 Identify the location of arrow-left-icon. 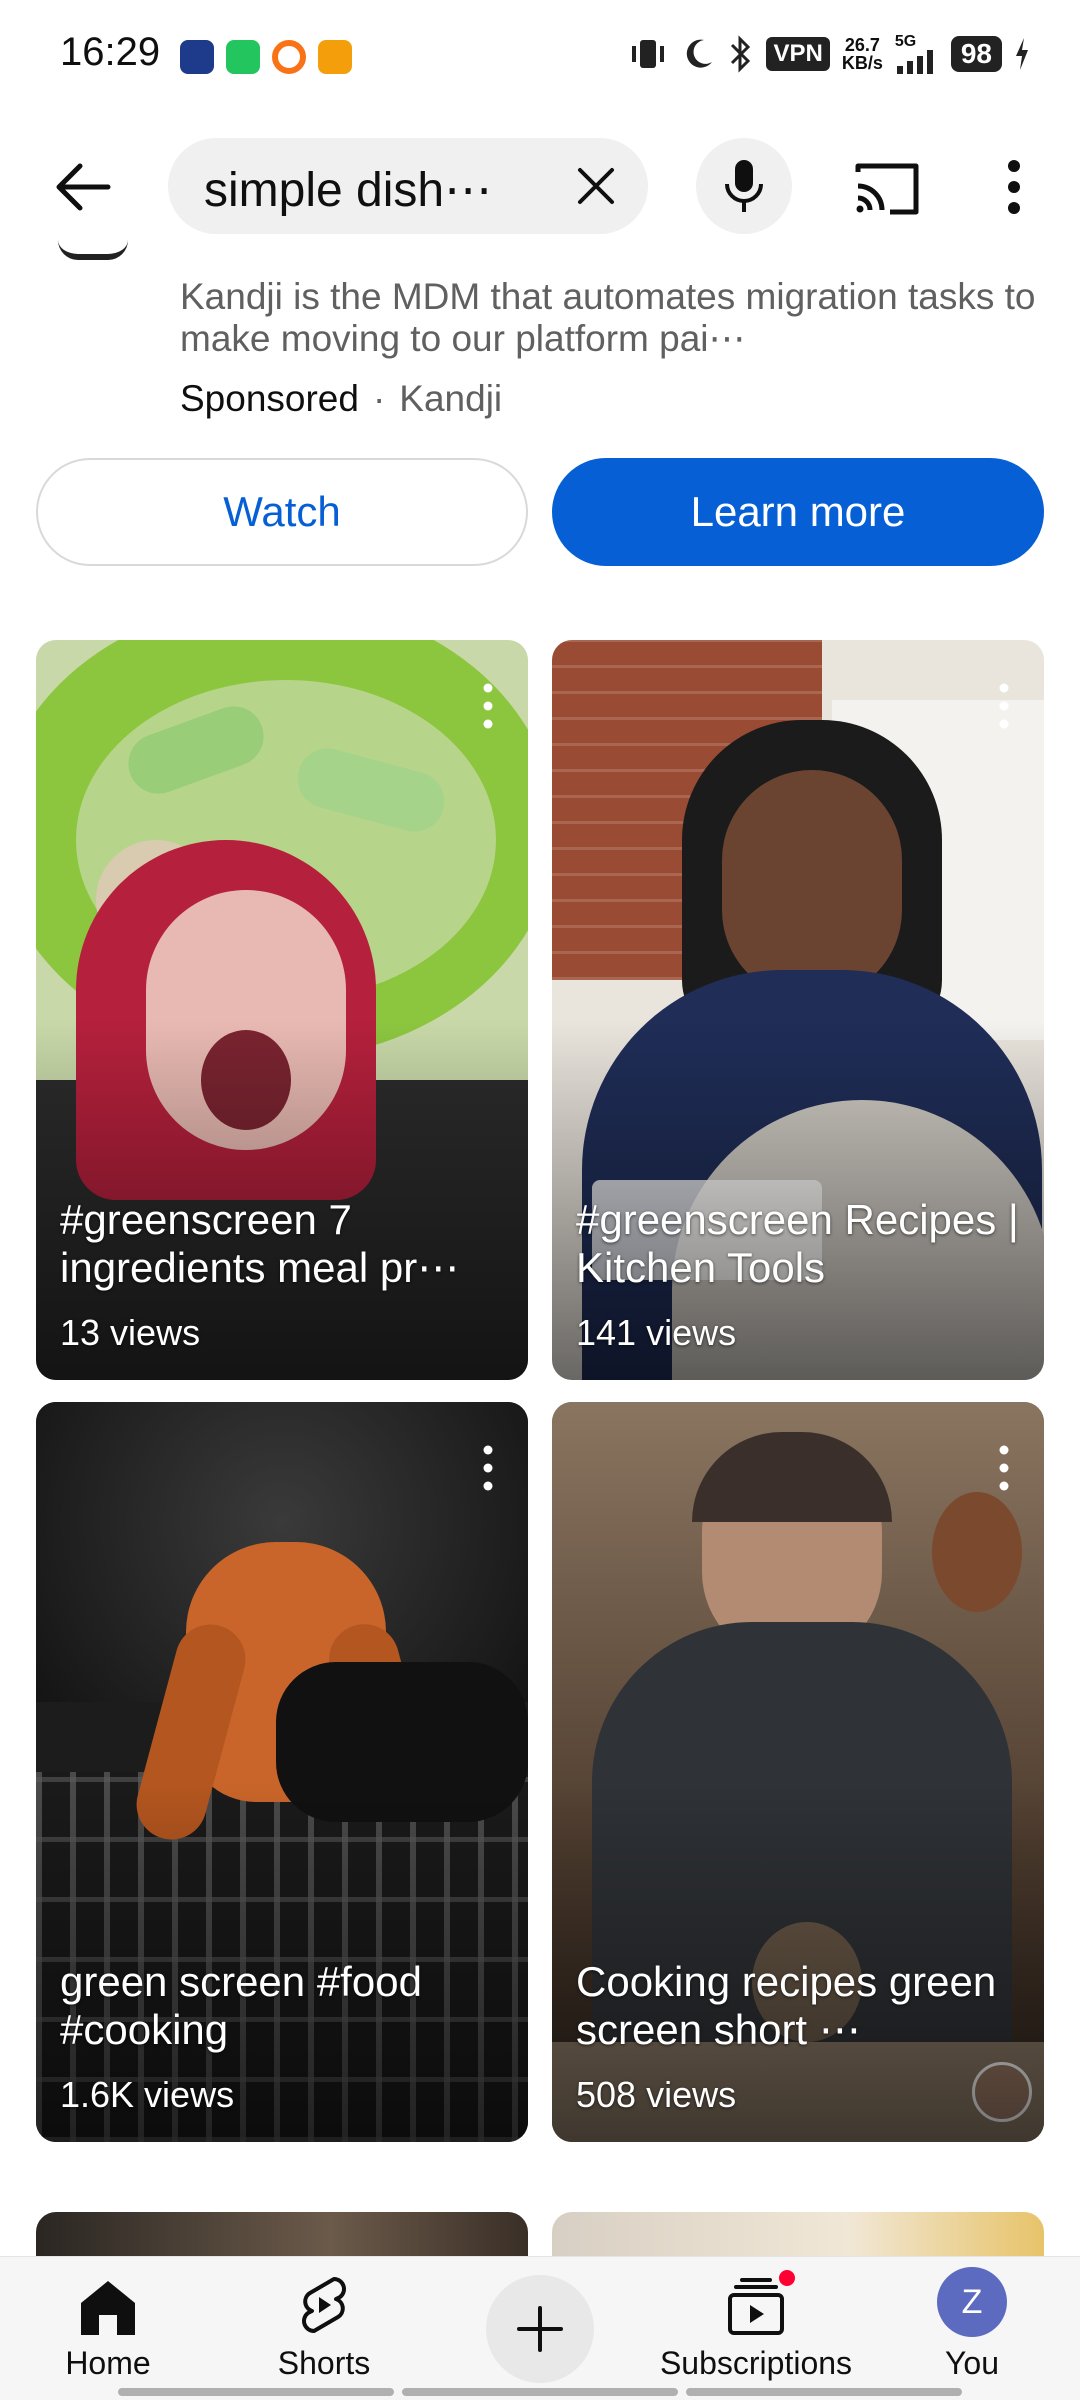
(83, 187).